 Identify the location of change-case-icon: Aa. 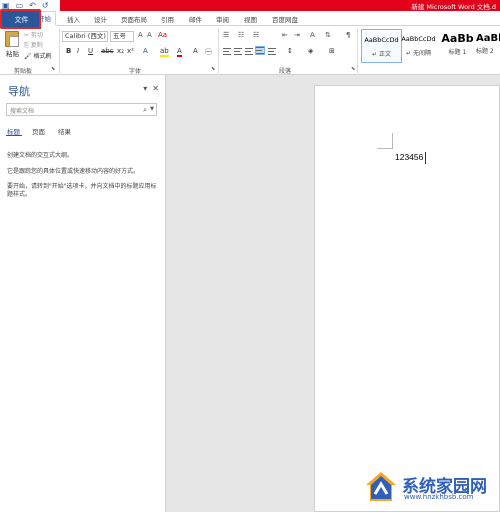
(162, 35).